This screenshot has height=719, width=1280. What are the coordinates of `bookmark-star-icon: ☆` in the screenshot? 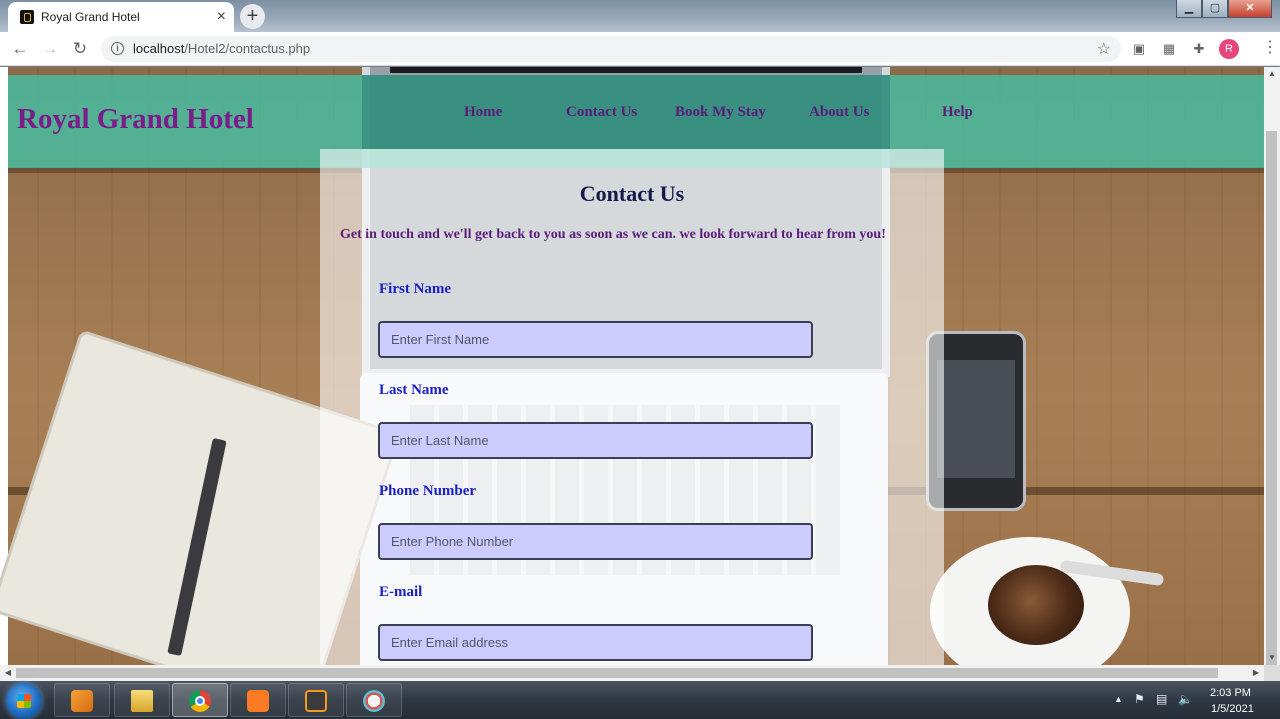 It's located at (1104, 49).